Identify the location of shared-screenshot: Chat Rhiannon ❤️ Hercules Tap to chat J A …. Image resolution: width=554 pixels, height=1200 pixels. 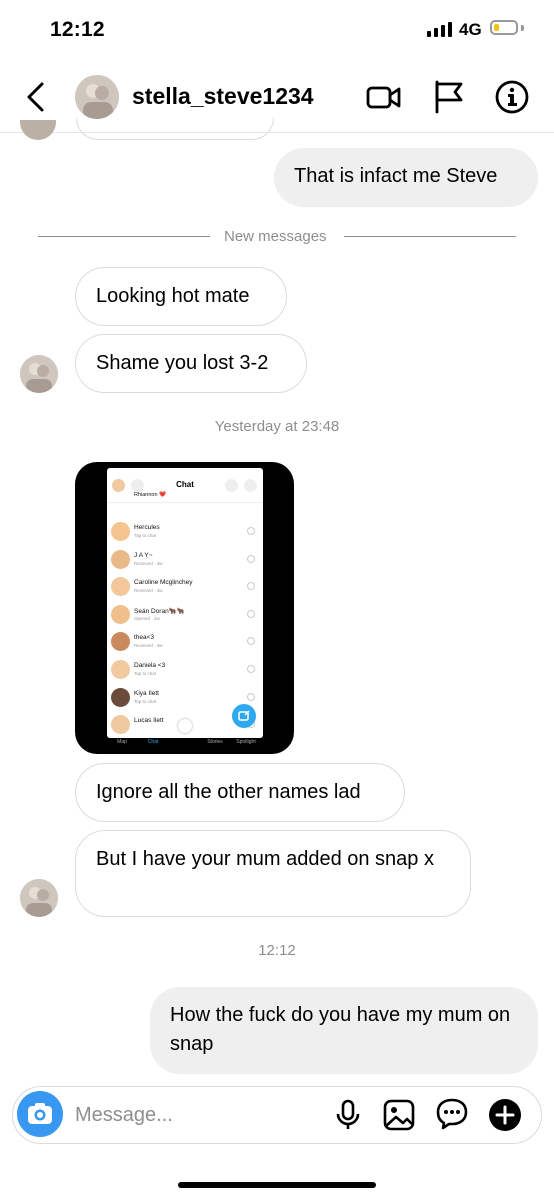
(184, 608).